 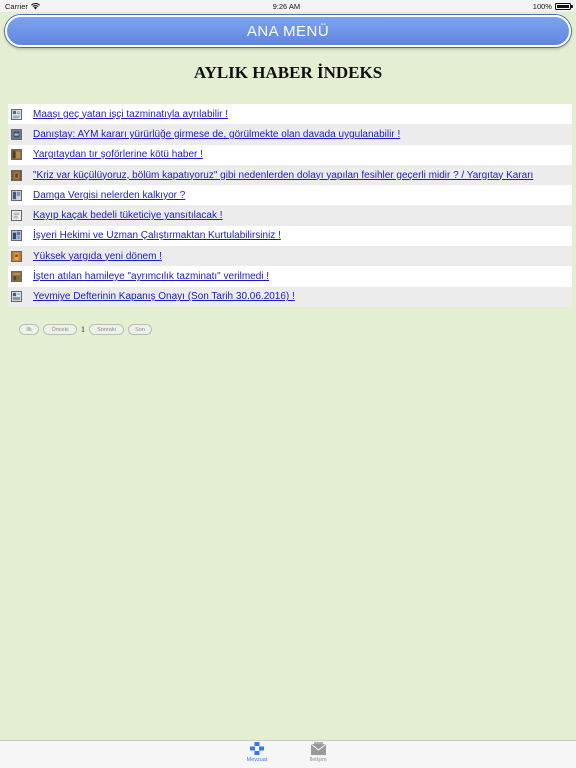 What do you see at coordinates (29, 329) in the screenshot?
I see `pager-first-button: İlk` at bounding box center [29, 329].